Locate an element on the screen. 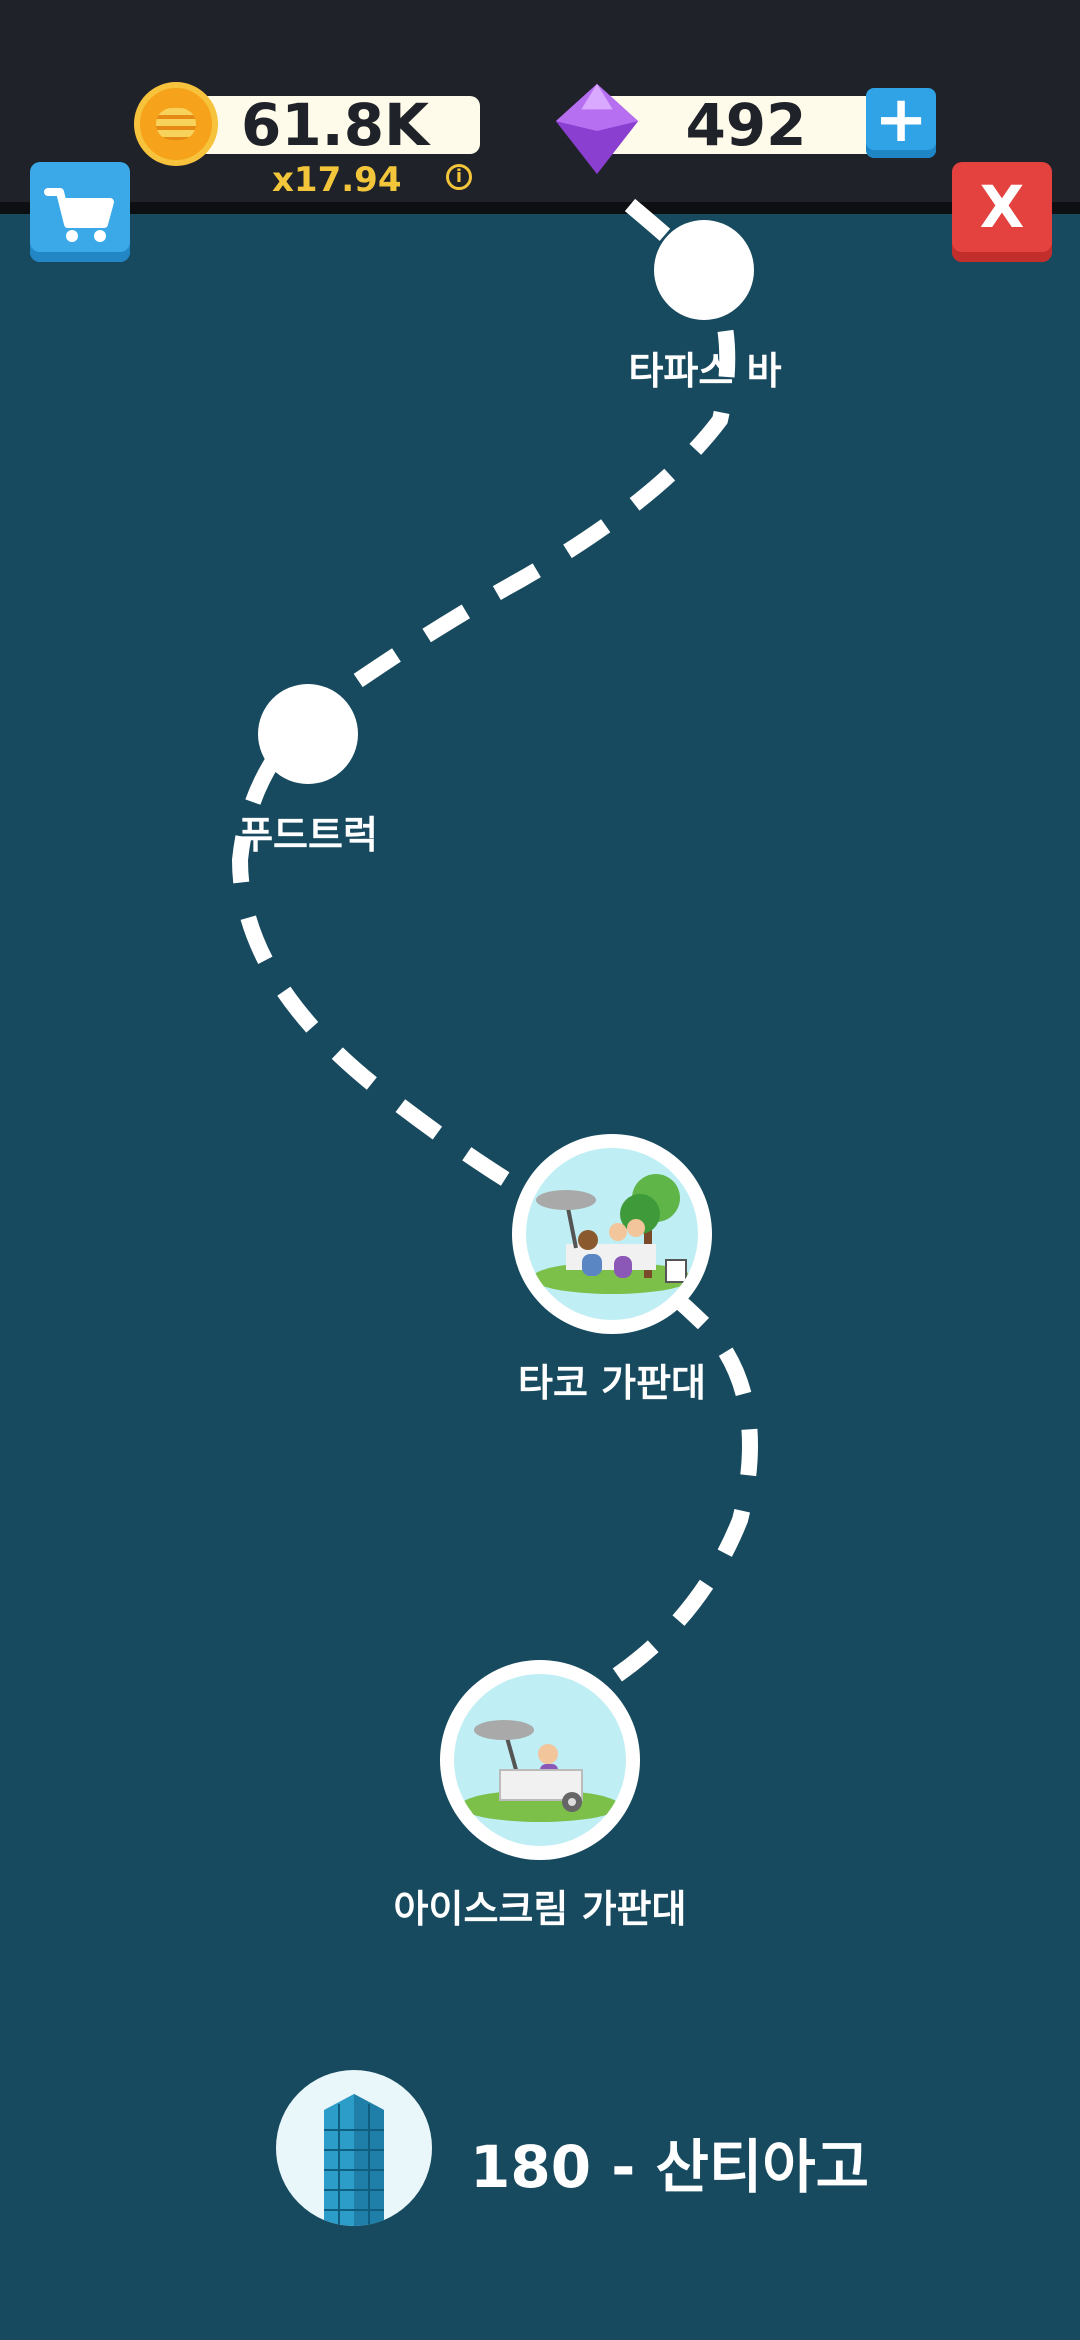  ice-cream-stand-illustration is located at coordinates (540, 1771).